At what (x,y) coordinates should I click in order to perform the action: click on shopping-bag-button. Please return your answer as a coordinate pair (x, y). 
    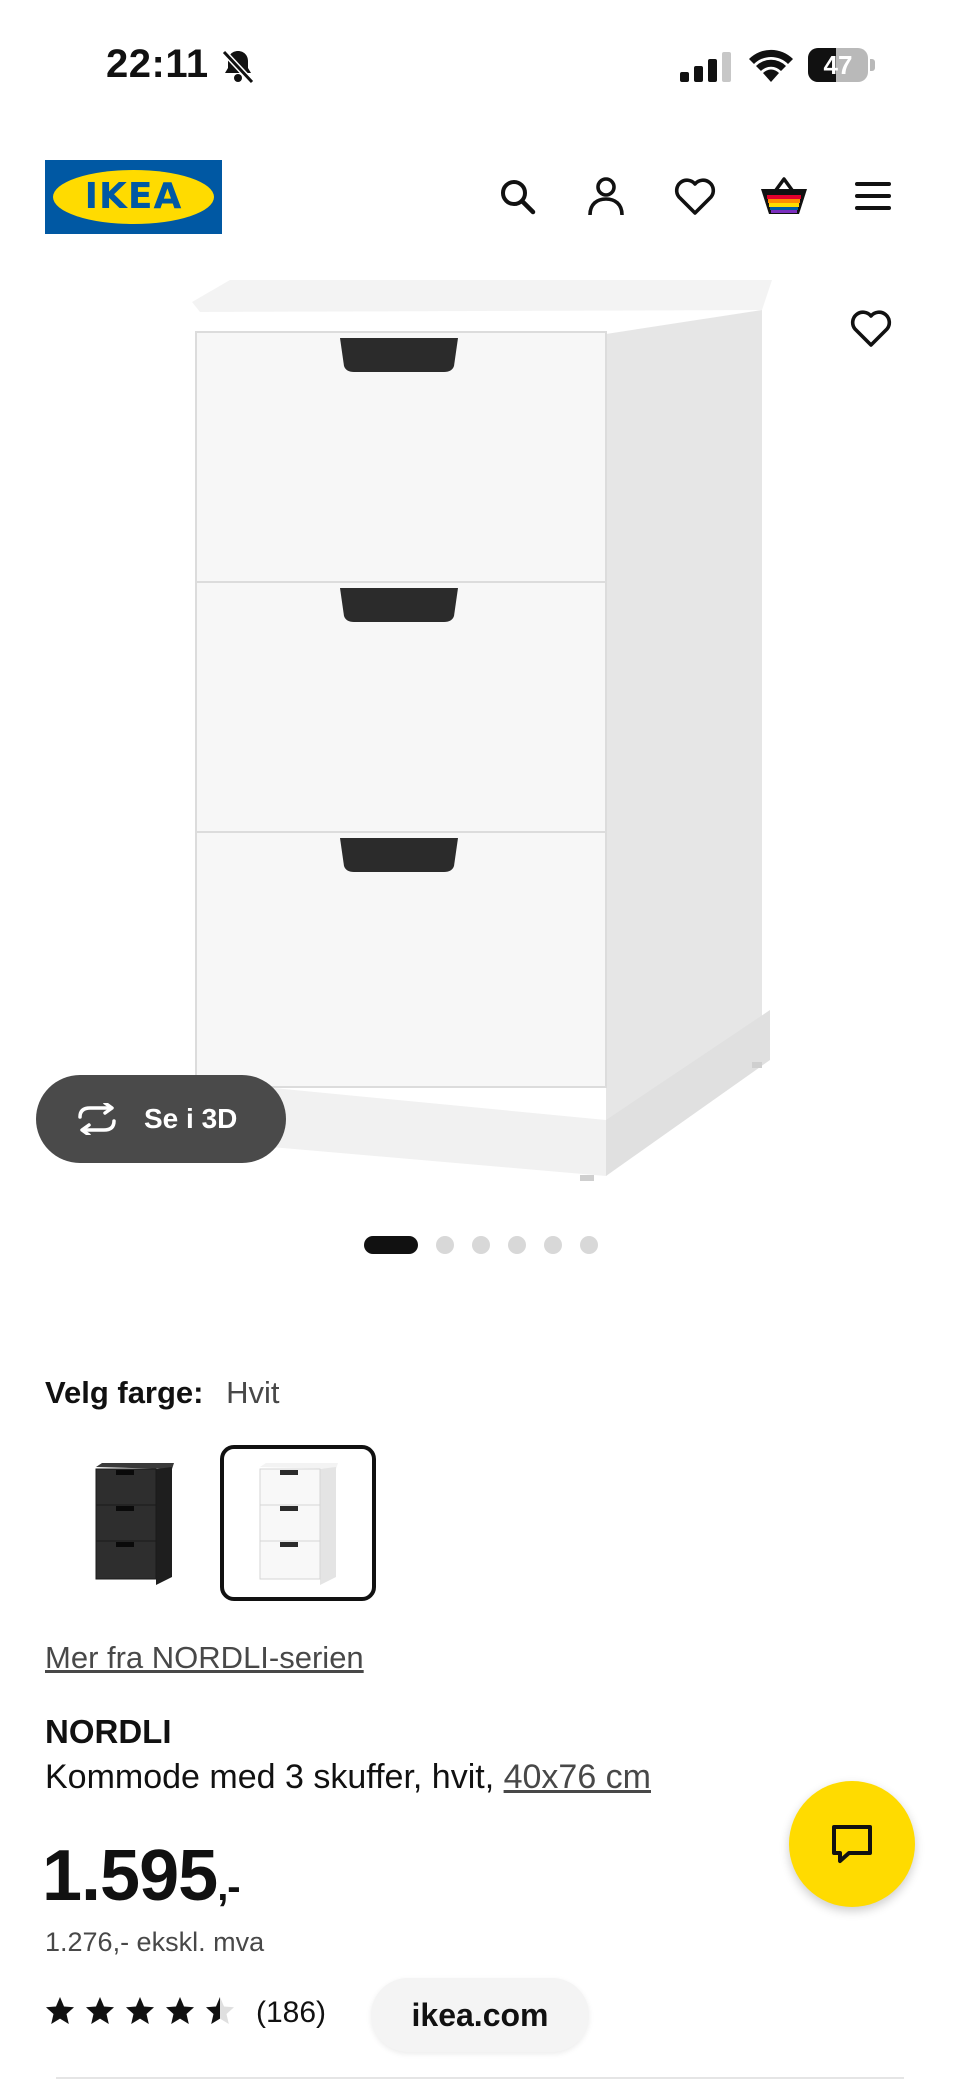
    Looking at the image, I should click on (784, 196).